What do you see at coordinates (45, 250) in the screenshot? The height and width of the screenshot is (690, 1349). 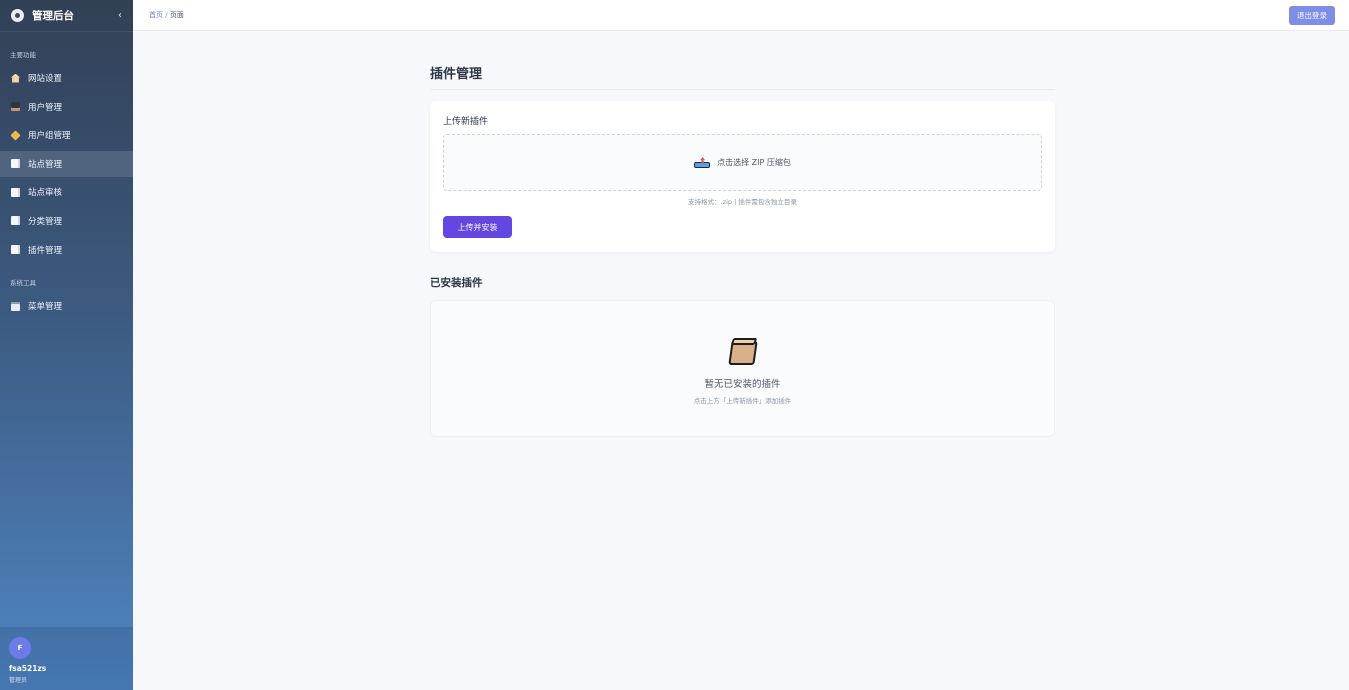 I see `sidebar-item-label: 插件管理` at bounding box center [45, 250].